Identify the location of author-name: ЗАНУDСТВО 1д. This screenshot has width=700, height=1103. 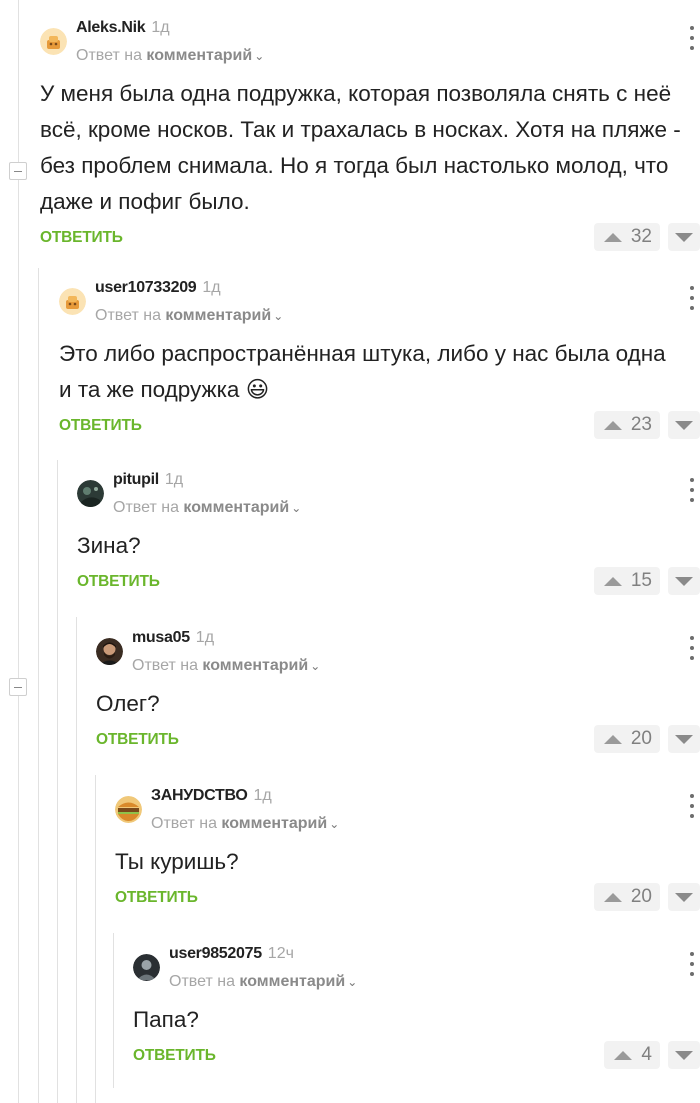
(211, 796).